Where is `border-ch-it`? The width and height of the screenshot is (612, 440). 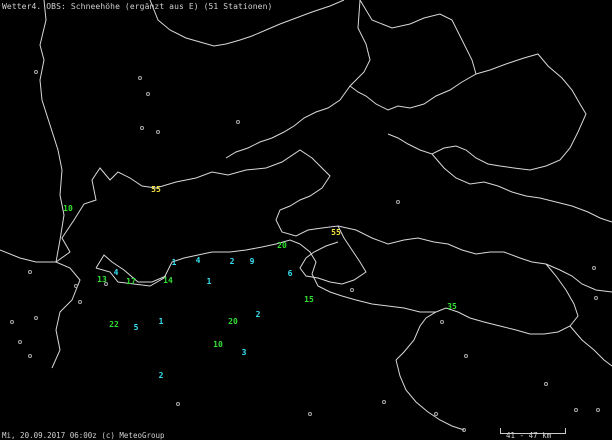 border-ch-it is located at coordinates (40, 309).